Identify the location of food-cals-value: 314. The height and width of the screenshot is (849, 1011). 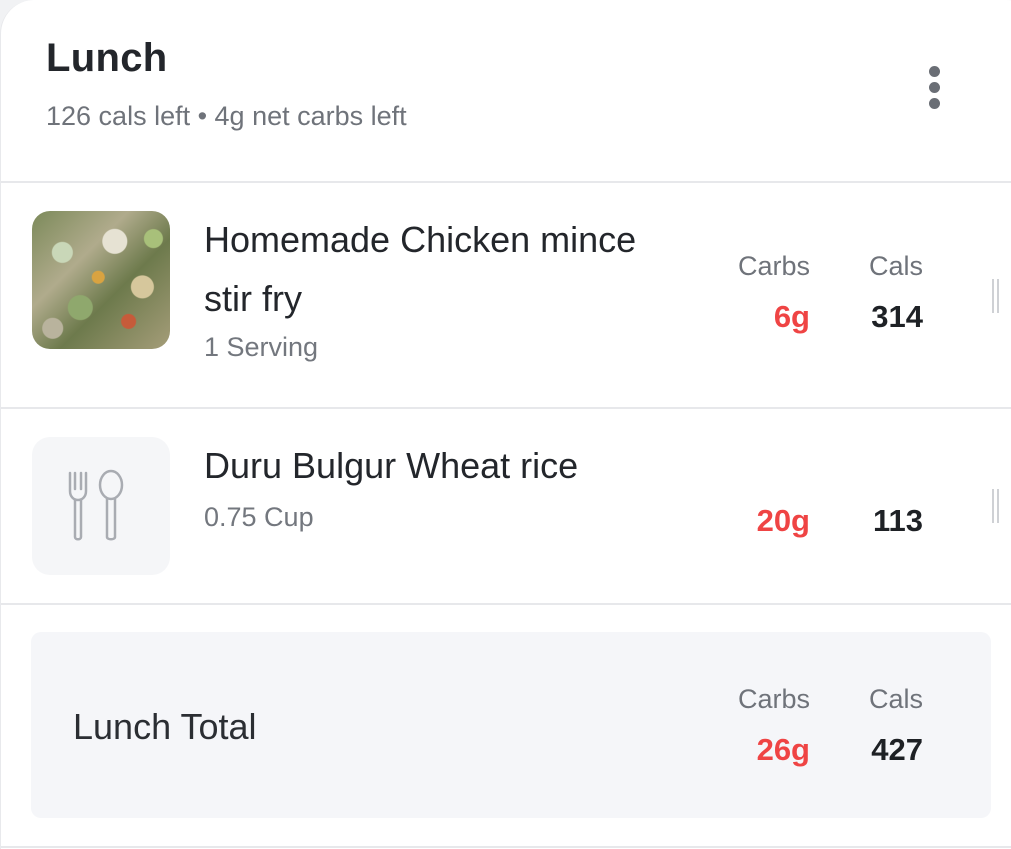
(897, 316).